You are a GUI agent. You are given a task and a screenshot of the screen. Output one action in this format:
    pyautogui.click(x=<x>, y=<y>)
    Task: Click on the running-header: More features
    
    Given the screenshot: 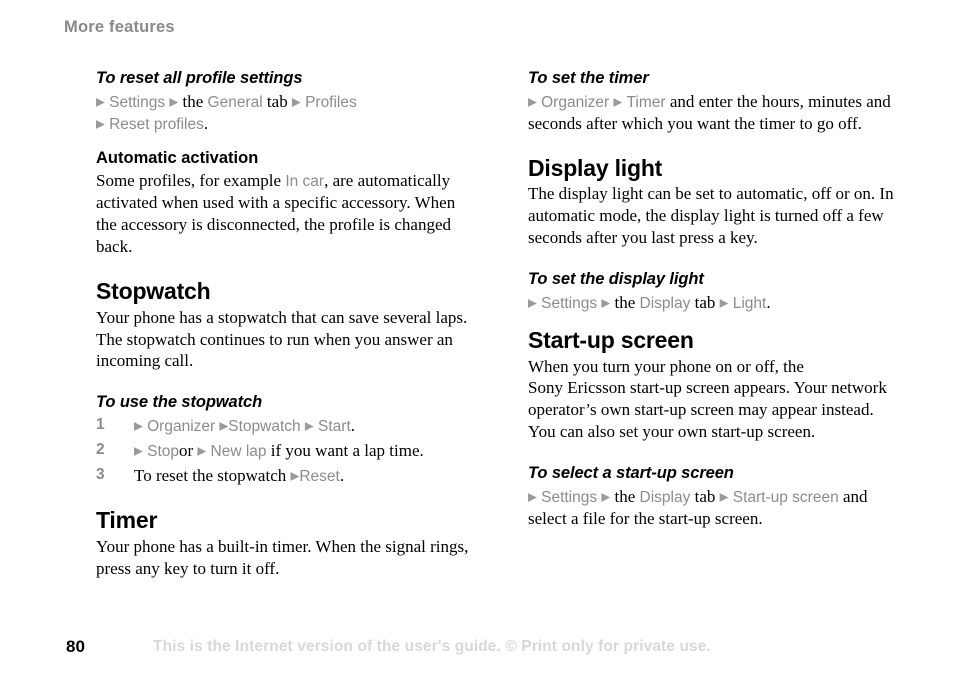 What is the action you would take?
    pyautogui.click(x=119, y=27)
    